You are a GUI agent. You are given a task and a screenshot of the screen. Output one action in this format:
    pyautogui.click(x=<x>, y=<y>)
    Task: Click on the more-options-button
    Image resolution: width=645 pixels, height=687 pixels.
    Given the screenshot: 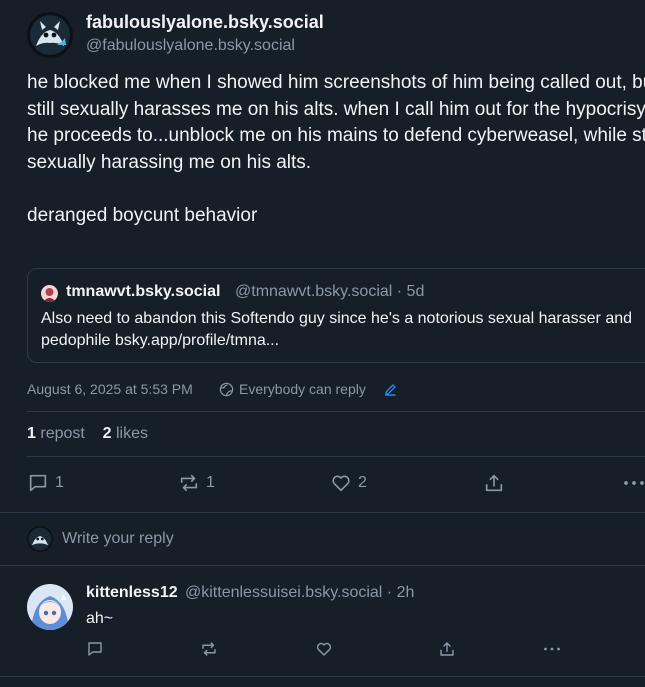 What is the action you would take?
    pyautogui.click(x=634, y=483)
    